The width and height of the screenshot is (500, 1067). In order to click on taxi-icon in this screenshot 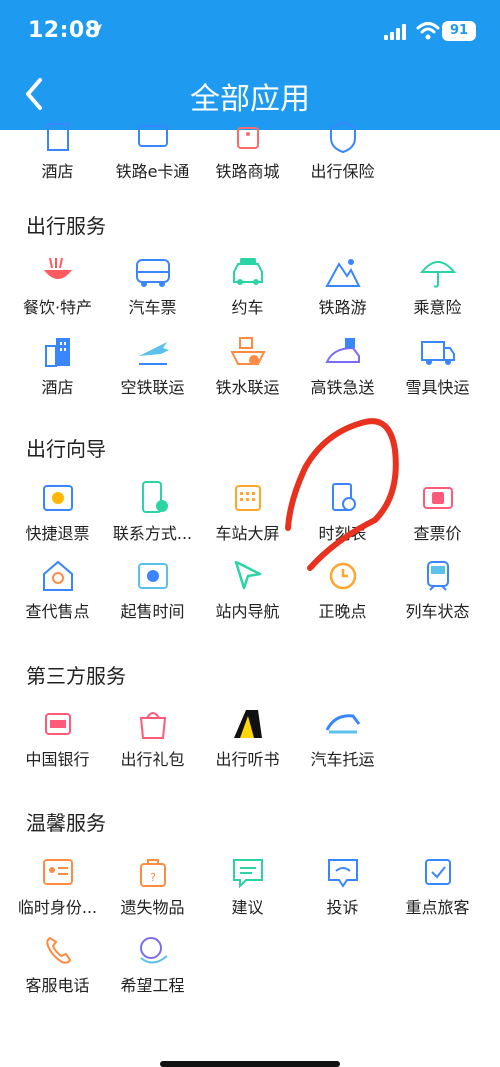, I will do `click(247, 271)`.